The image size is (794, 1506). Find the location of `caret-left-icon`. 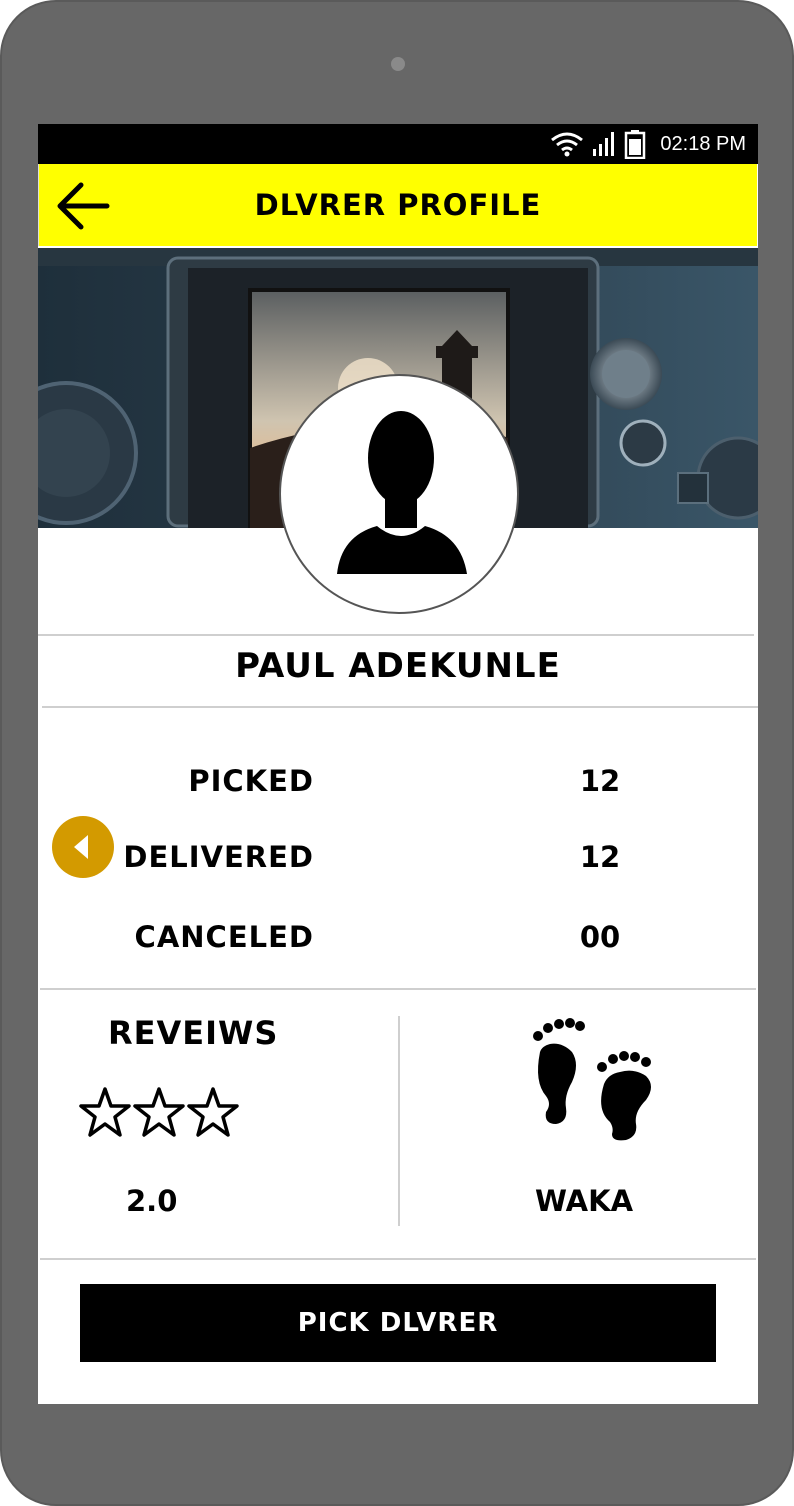

caret-left-icon is located at coordinates (81, 847).